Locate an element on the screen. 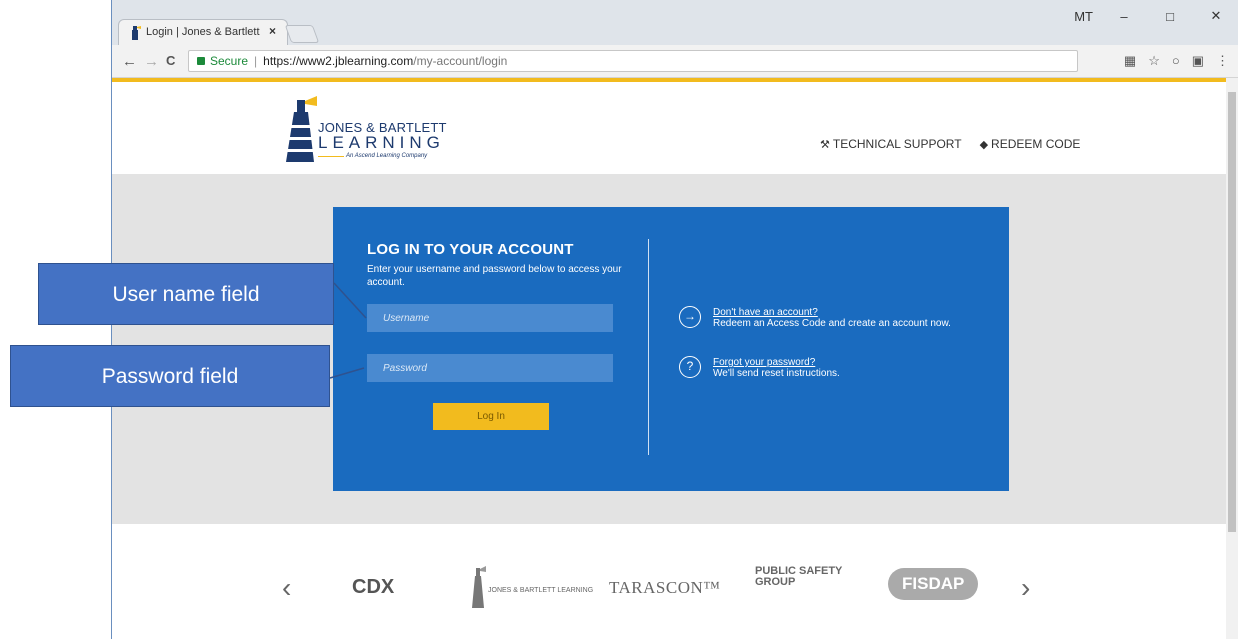 This screenshot has height=639, width=1238. username-callout: User name field is located at coordinates (186, 294).